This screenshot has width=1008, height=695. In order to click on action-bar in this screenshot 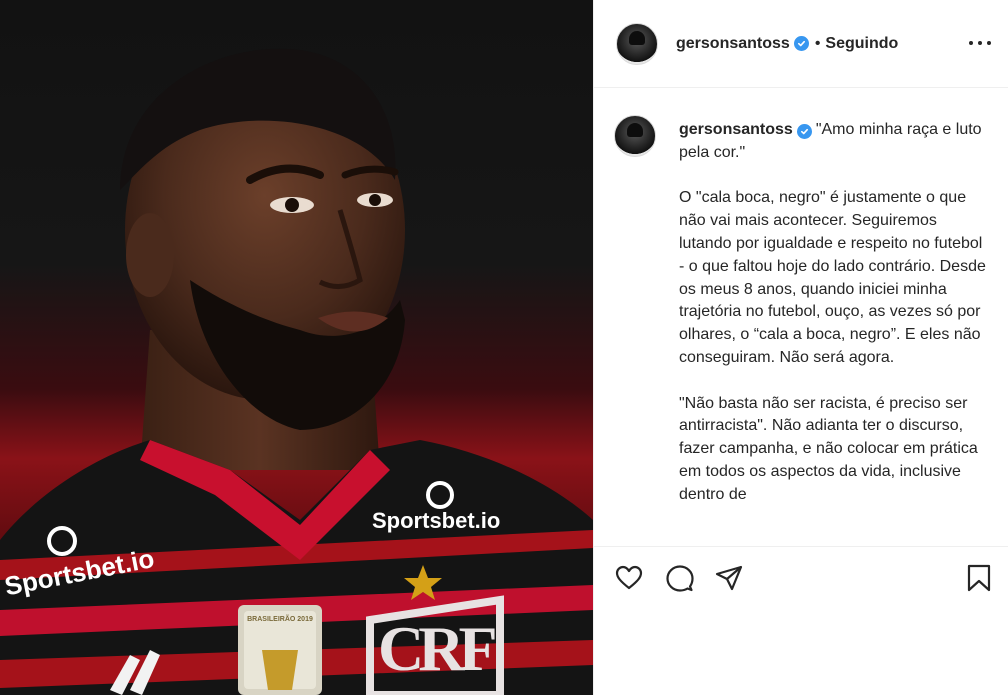, I will do `click(801, 576)`.